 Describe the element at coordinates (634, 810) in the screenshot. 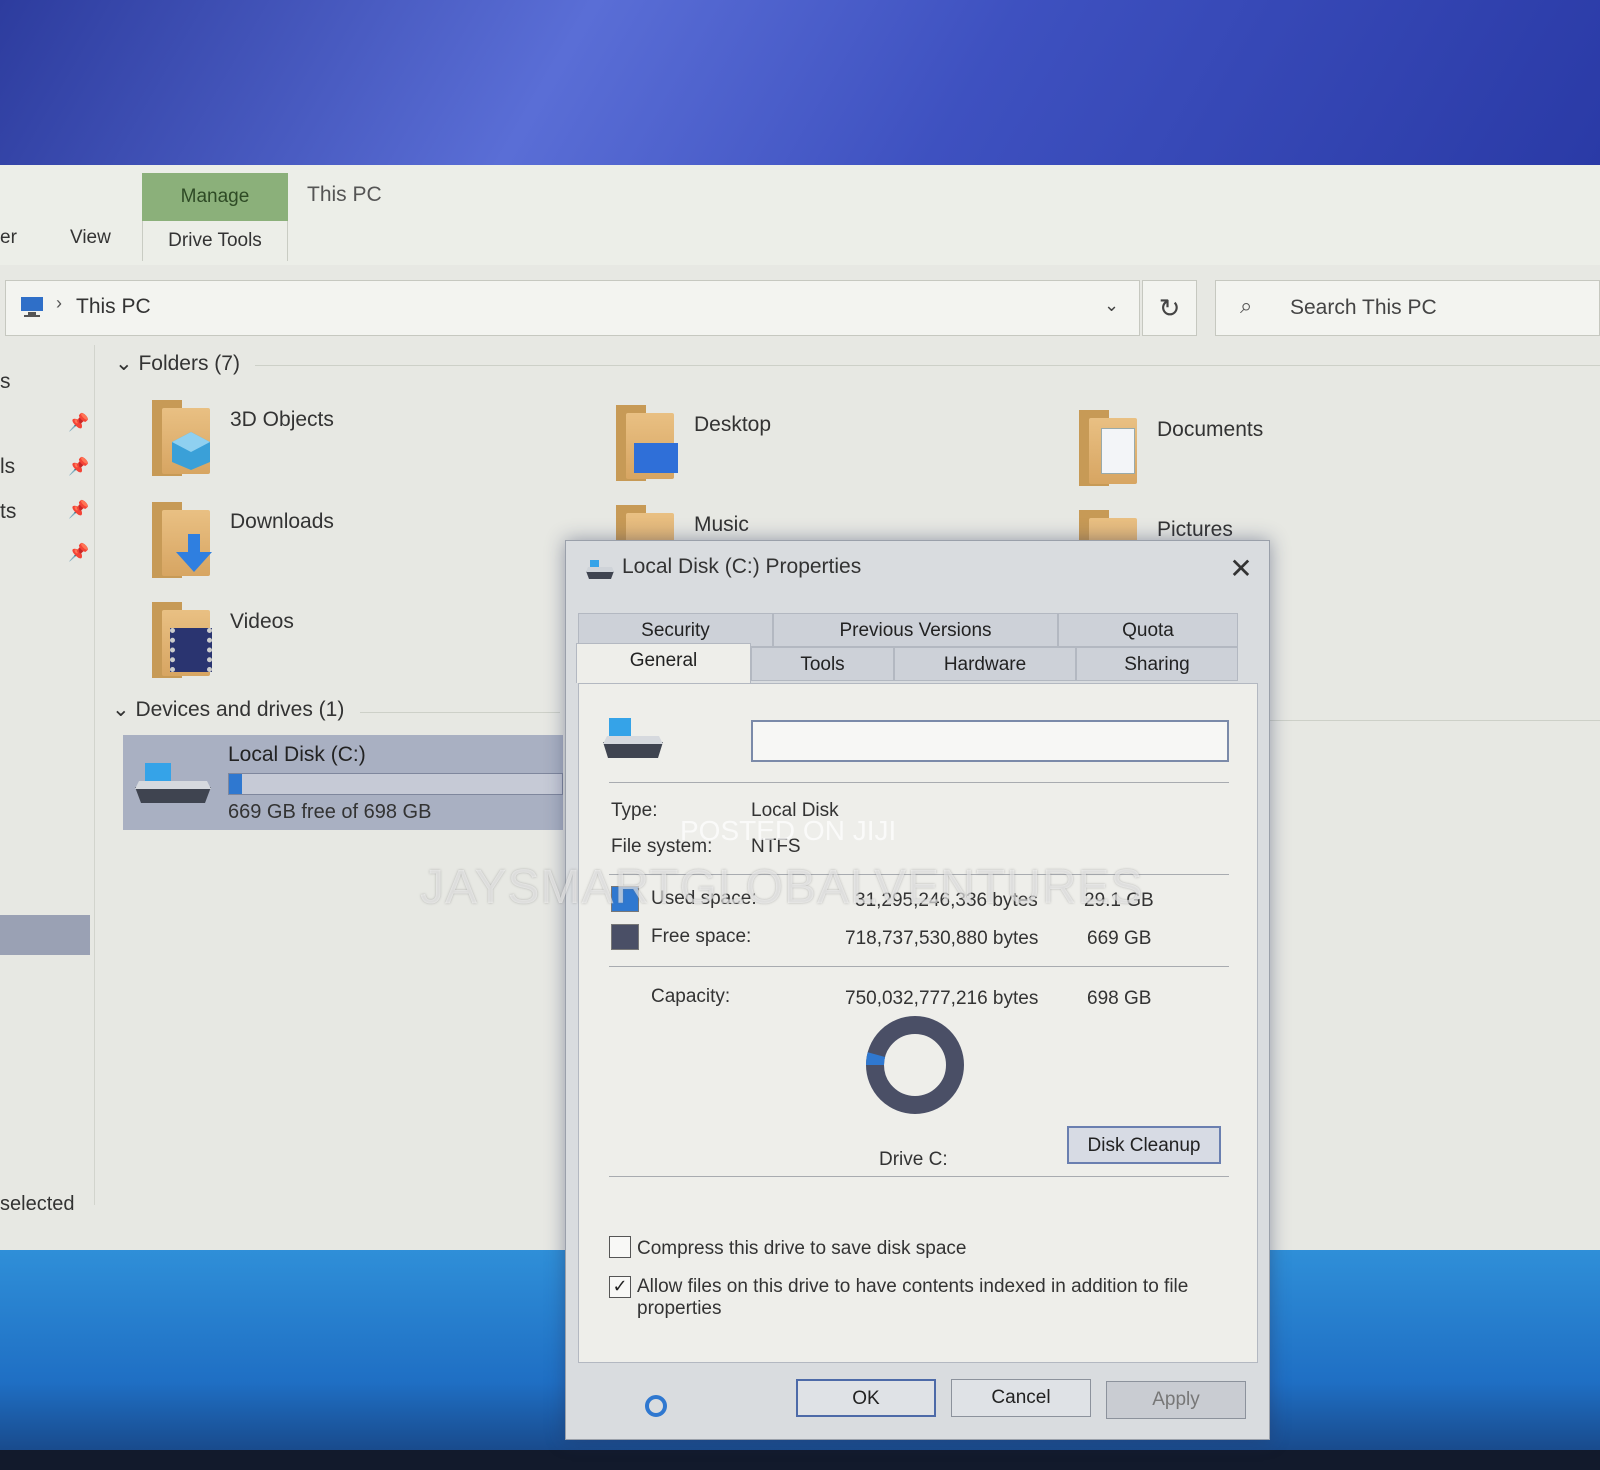

I see `type-label: Type:` at that location.